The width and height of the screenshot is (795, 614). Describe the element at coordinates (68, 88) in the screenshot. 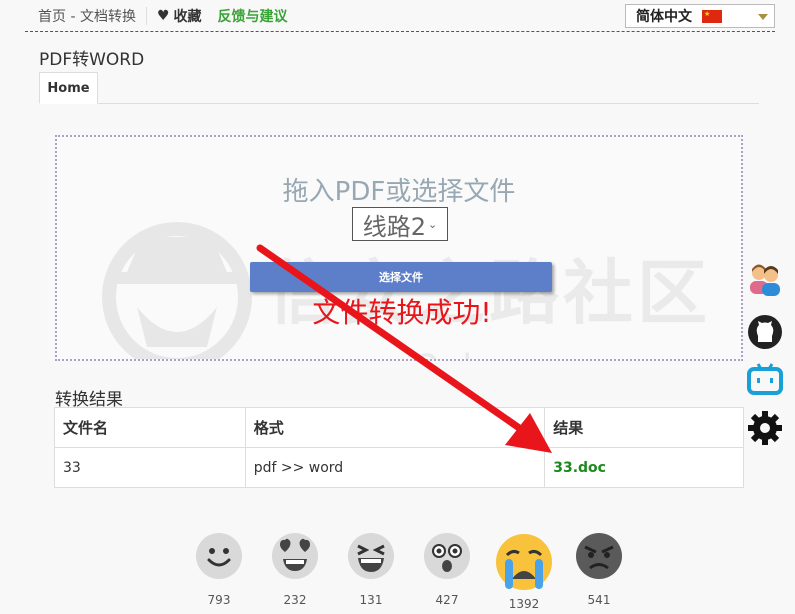

I see `tab-home: Home` at that location.